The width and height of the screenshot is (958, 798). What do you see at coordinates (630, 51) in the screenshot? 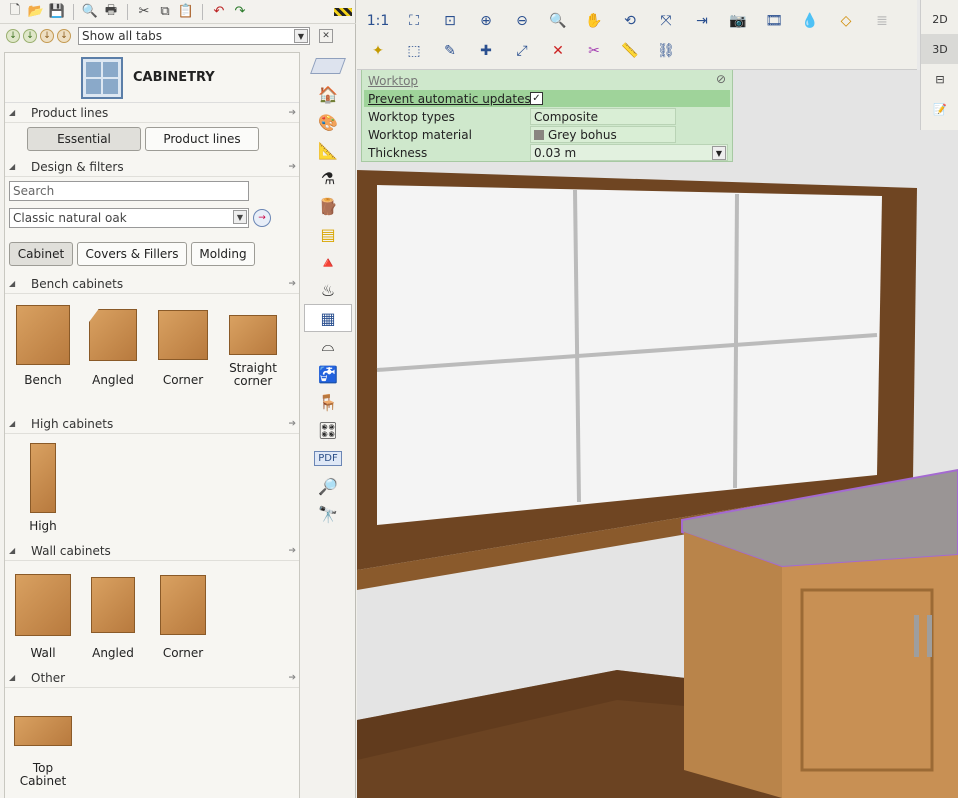
I see `ruler-icon: 📏` at bounding box center [630, 51].